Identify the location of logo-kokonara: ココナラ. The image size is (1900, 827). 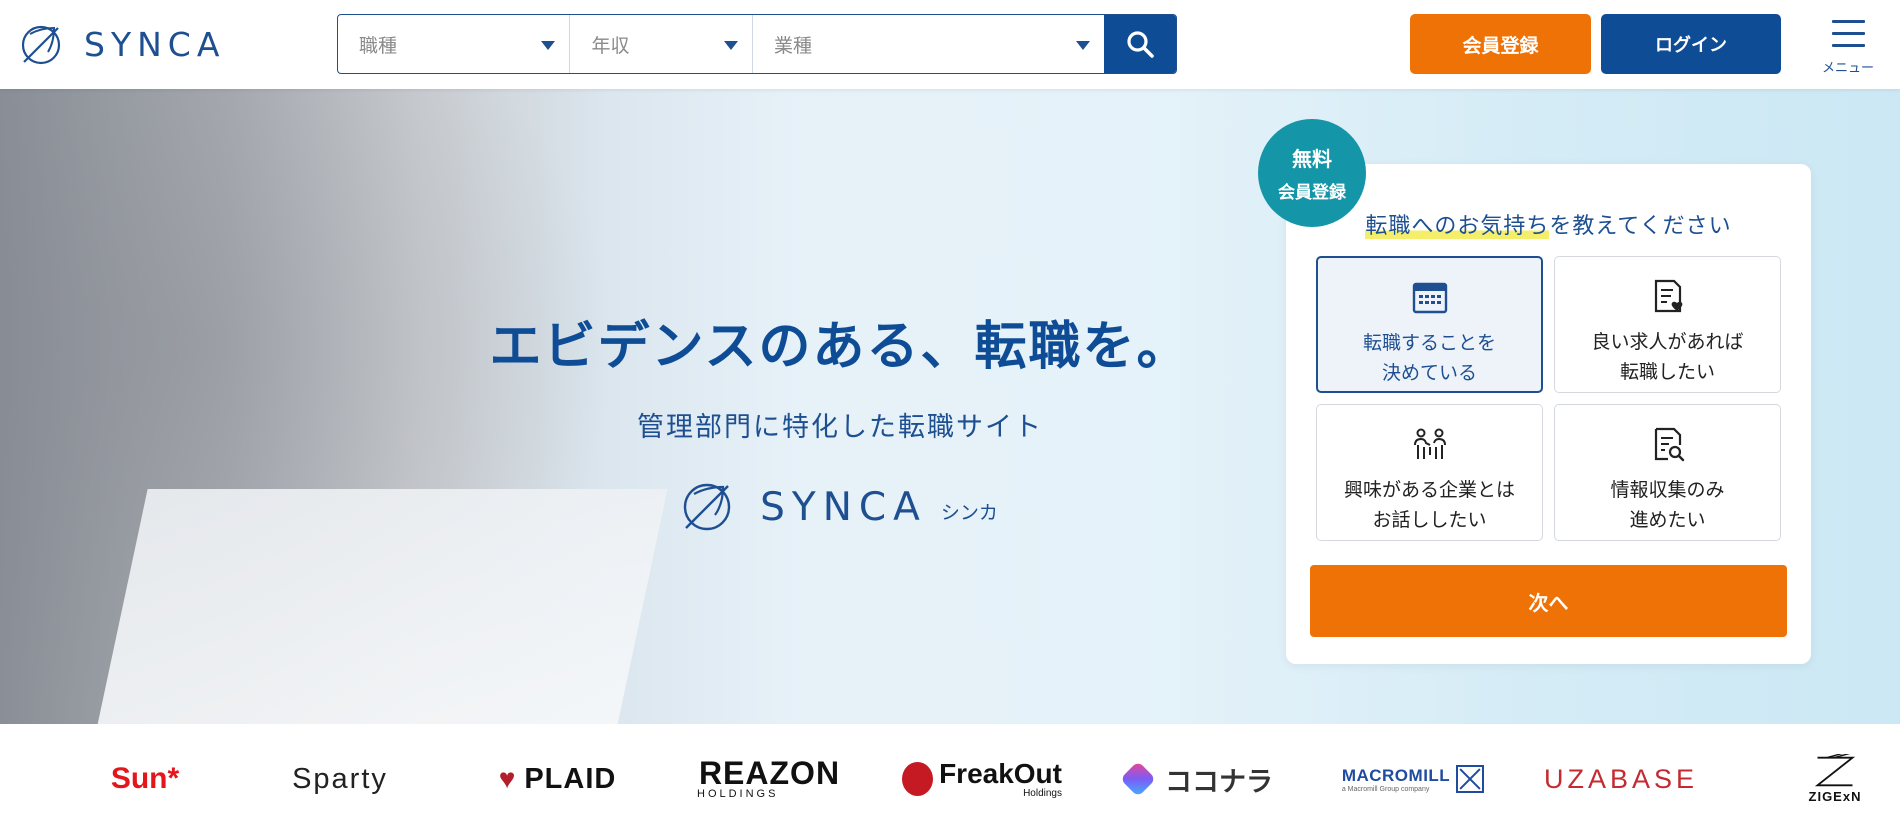
(1196, 779).